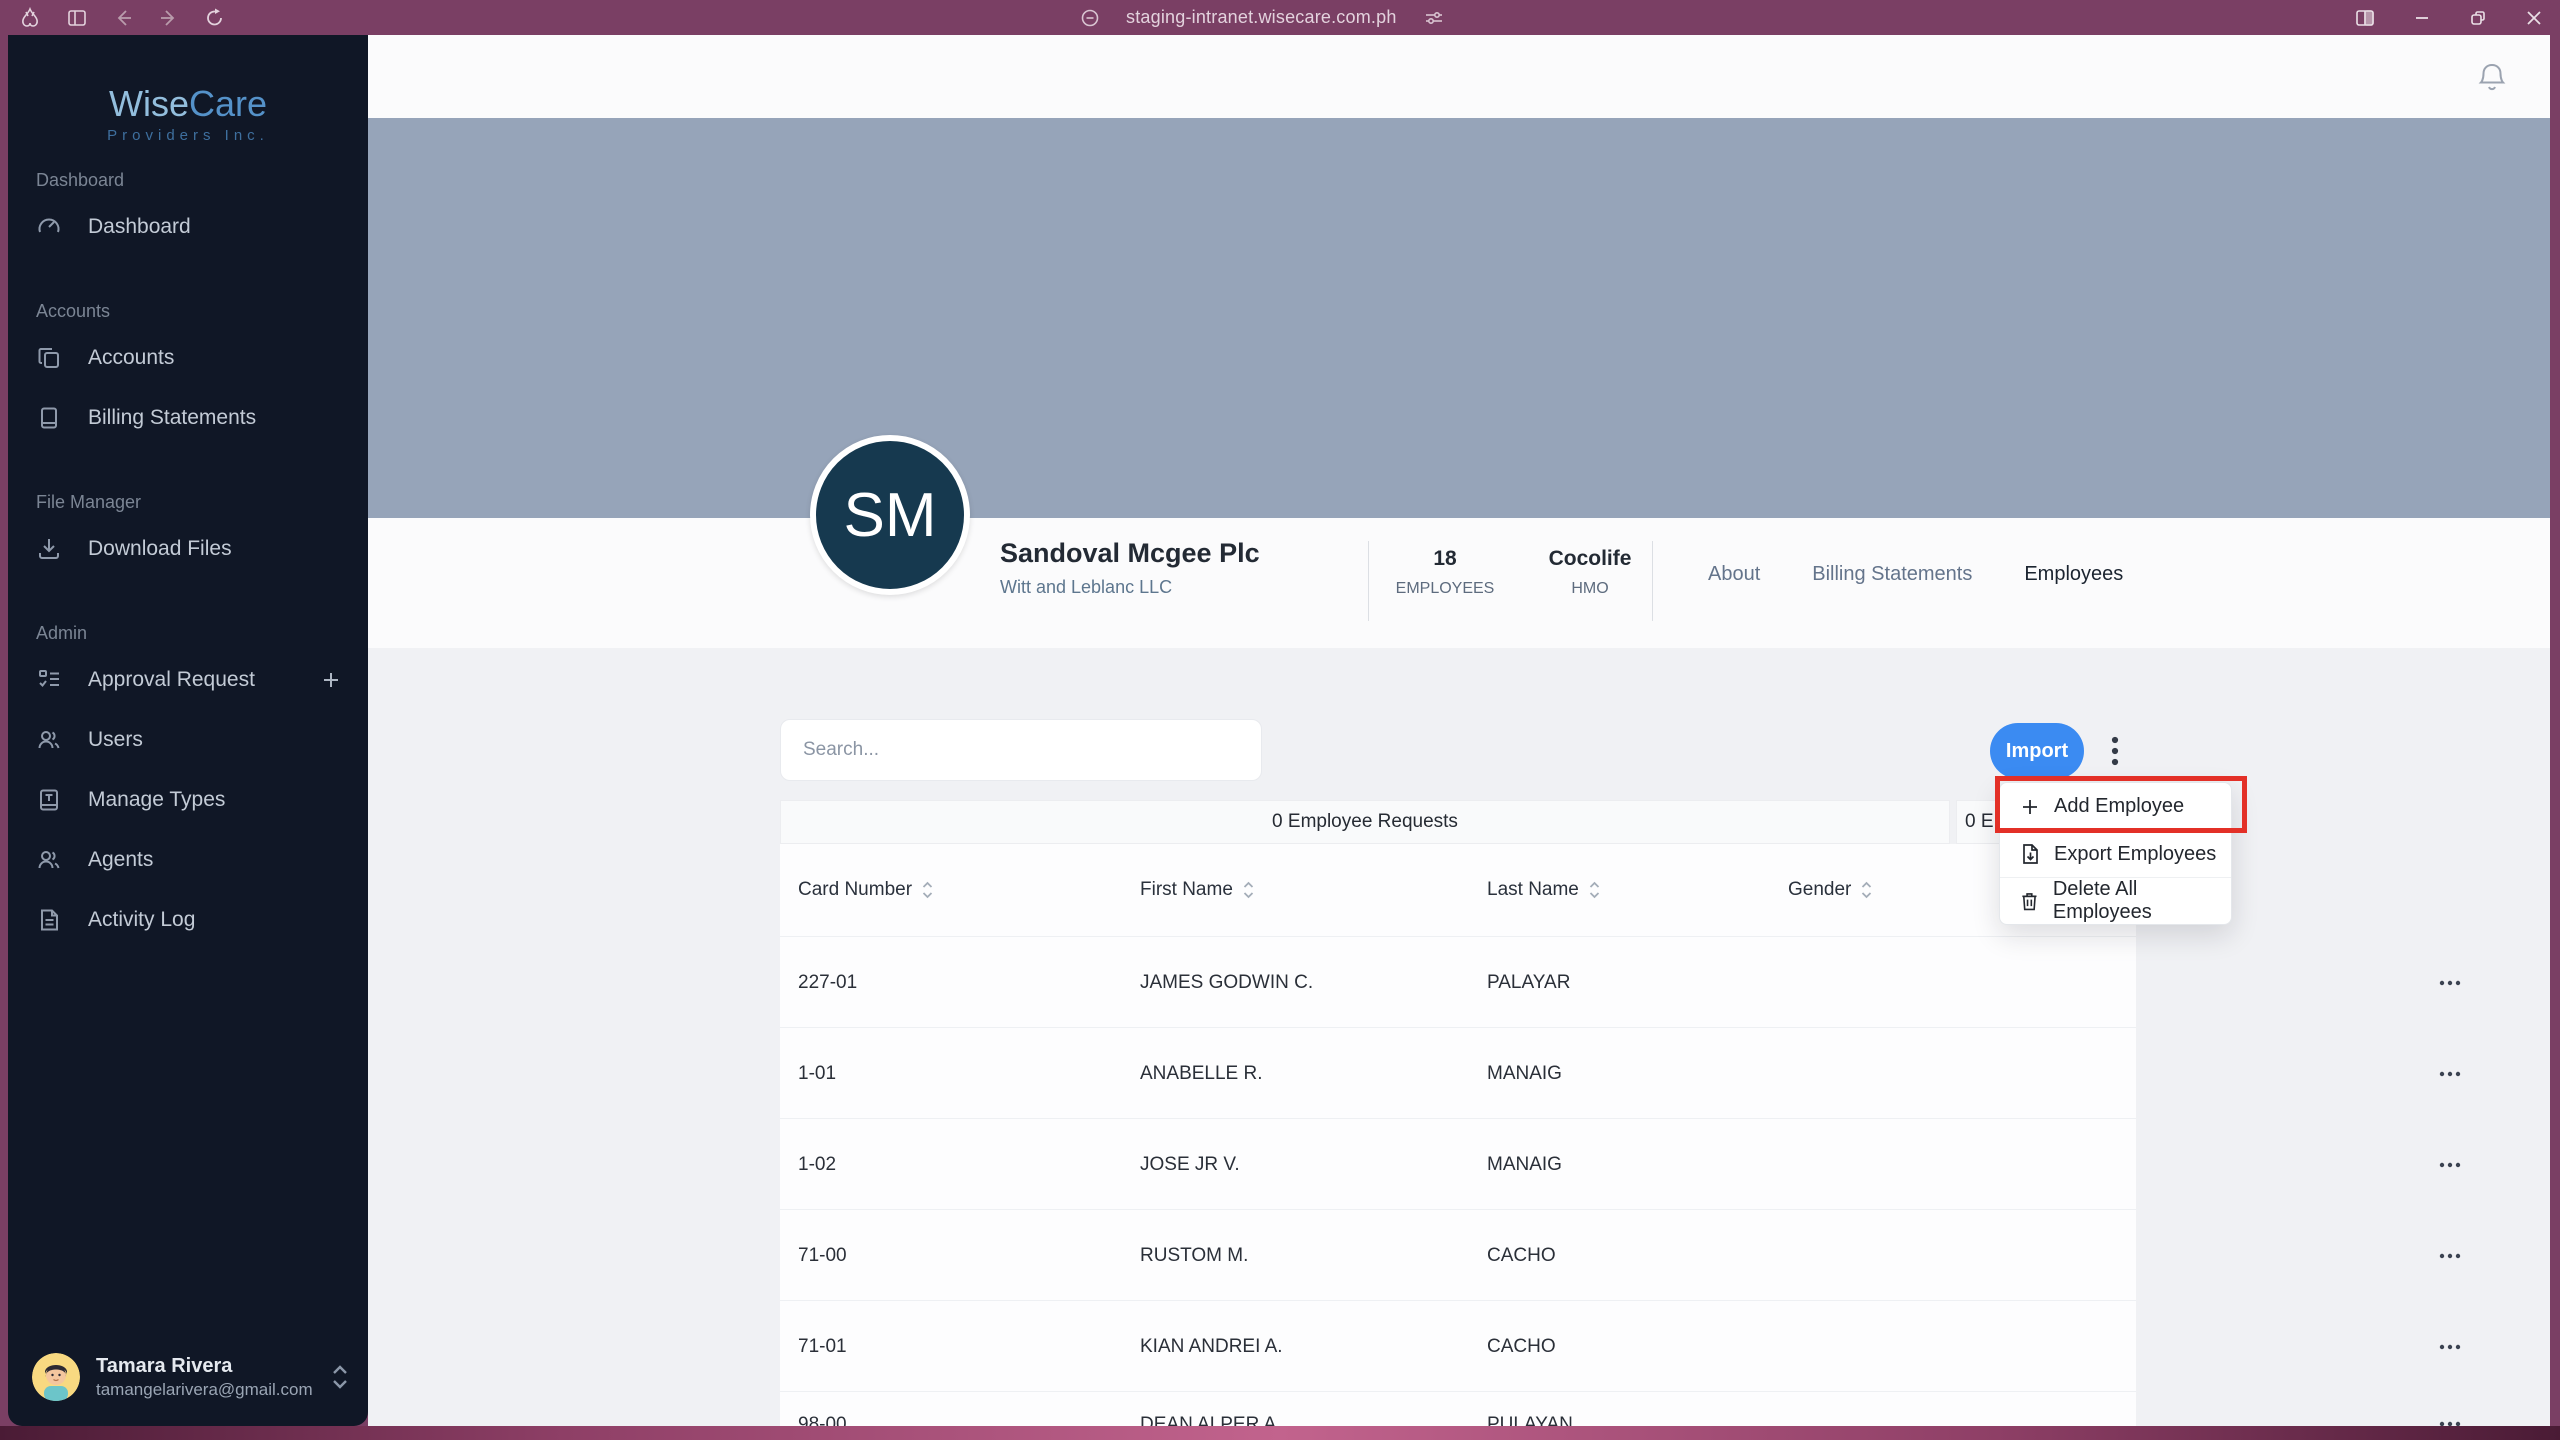  Describe the element at coordinates (1261, 17) in the screenshot. I see `url-text: staging-intranet.wisecare.com.ph` at that location.